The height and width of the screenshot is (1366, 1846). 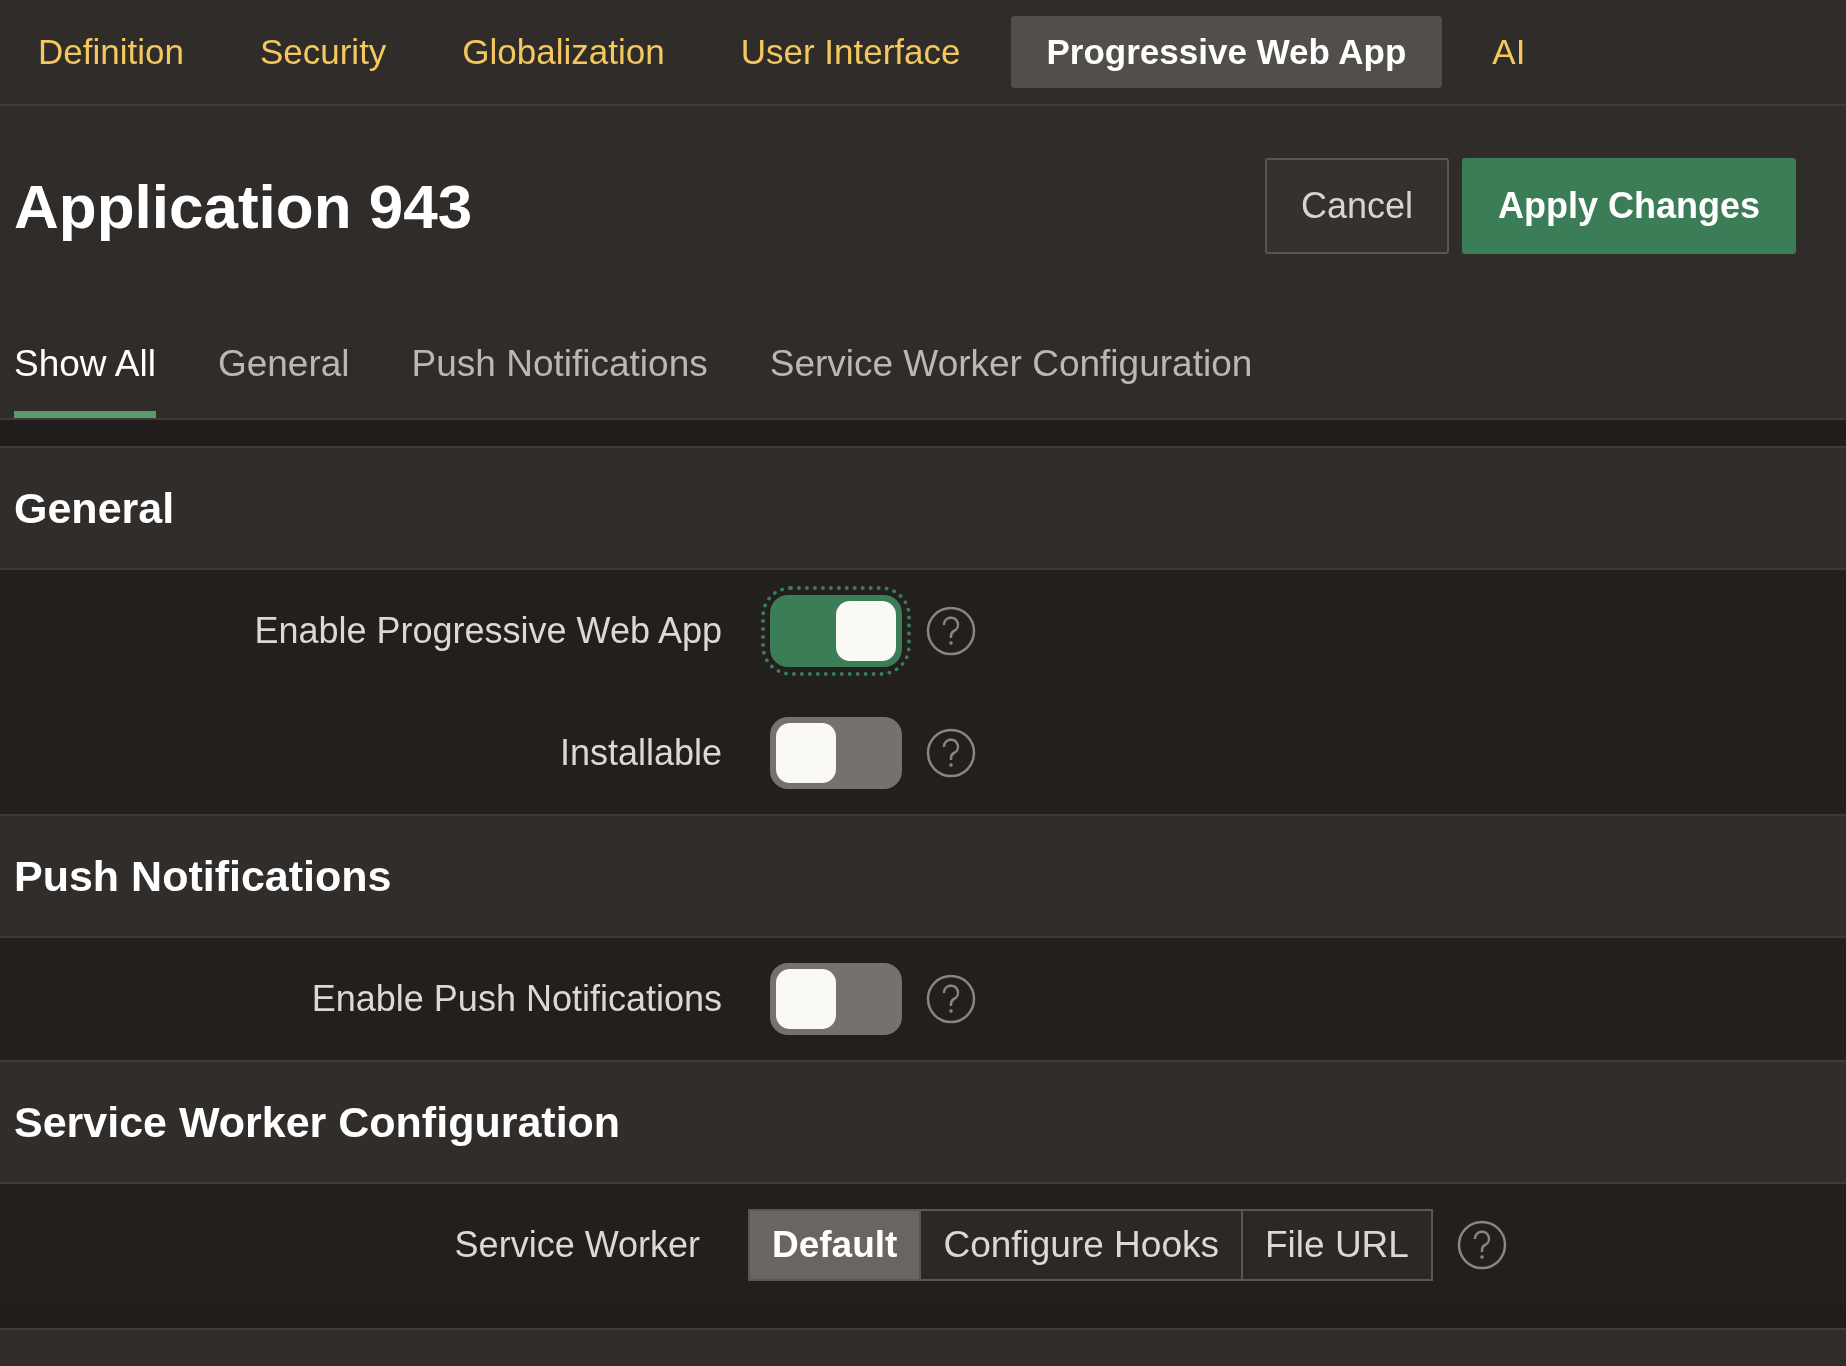 I want to click on nav-tab: Progressive Web App, so click(x=1226, y=52).